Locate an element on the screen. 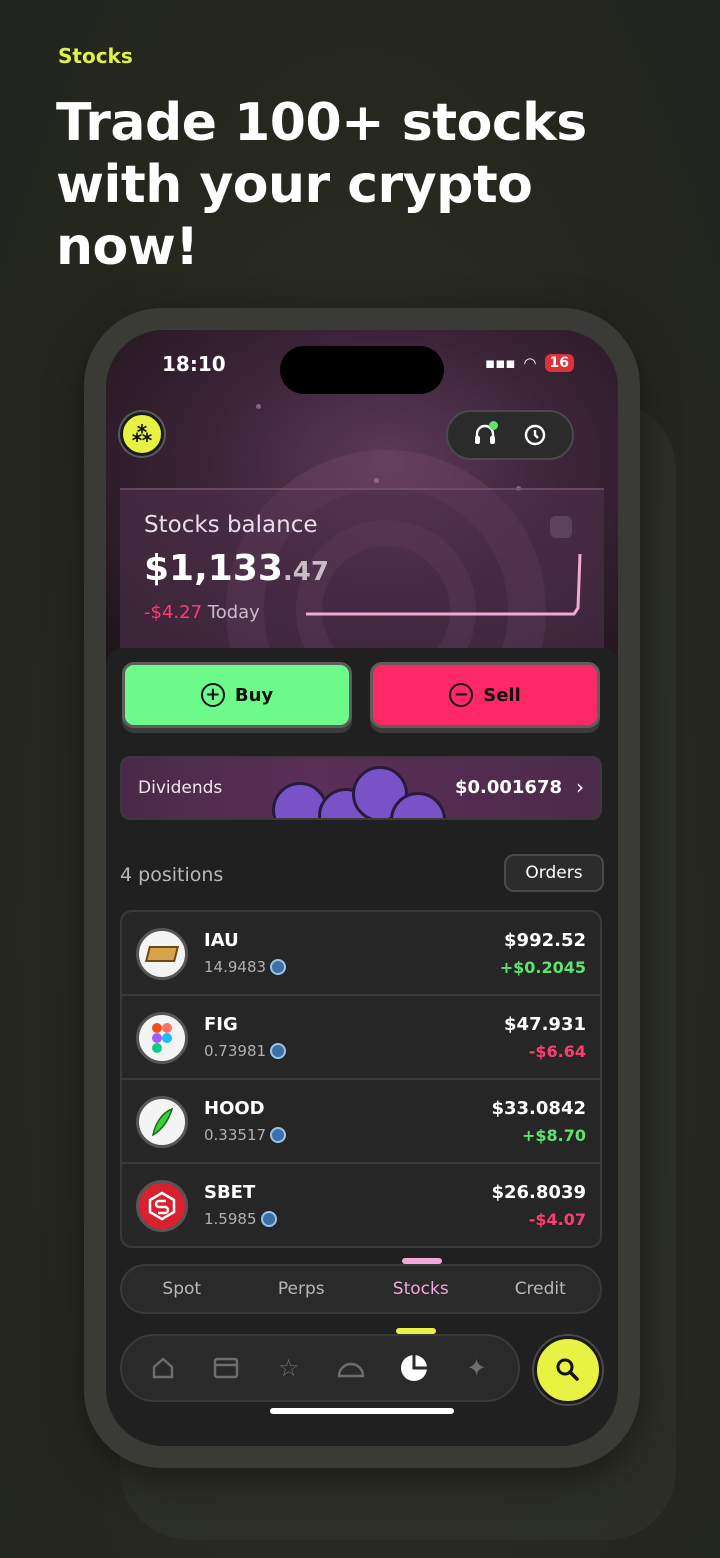 The height and width of the screenshot is (1558, 720). plus-icon: + is located at coordinates (212, 695).